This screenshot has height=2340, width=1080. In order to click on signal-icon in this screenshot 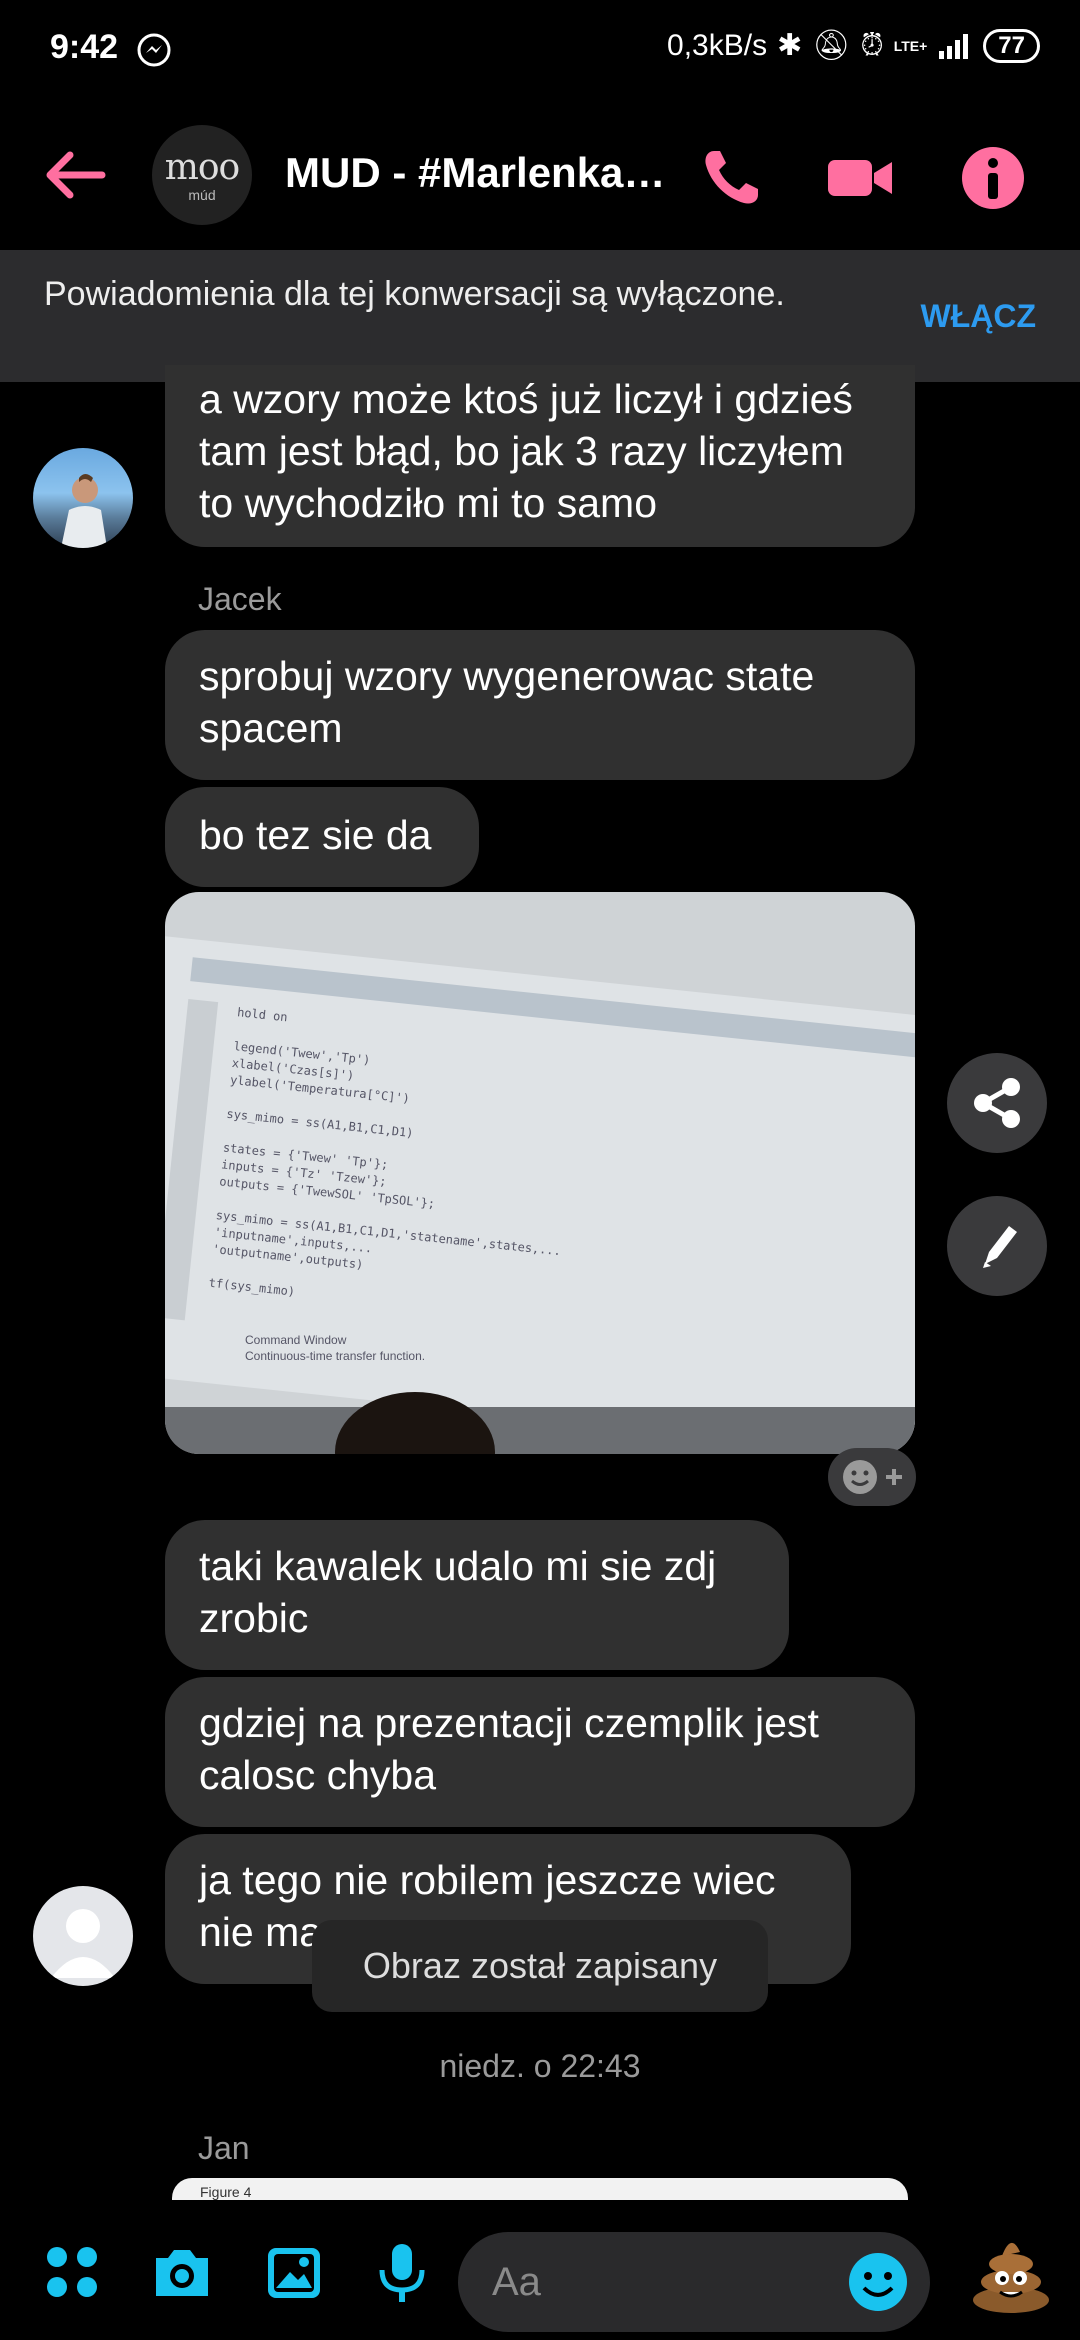, I will do `click(954, 46)`.